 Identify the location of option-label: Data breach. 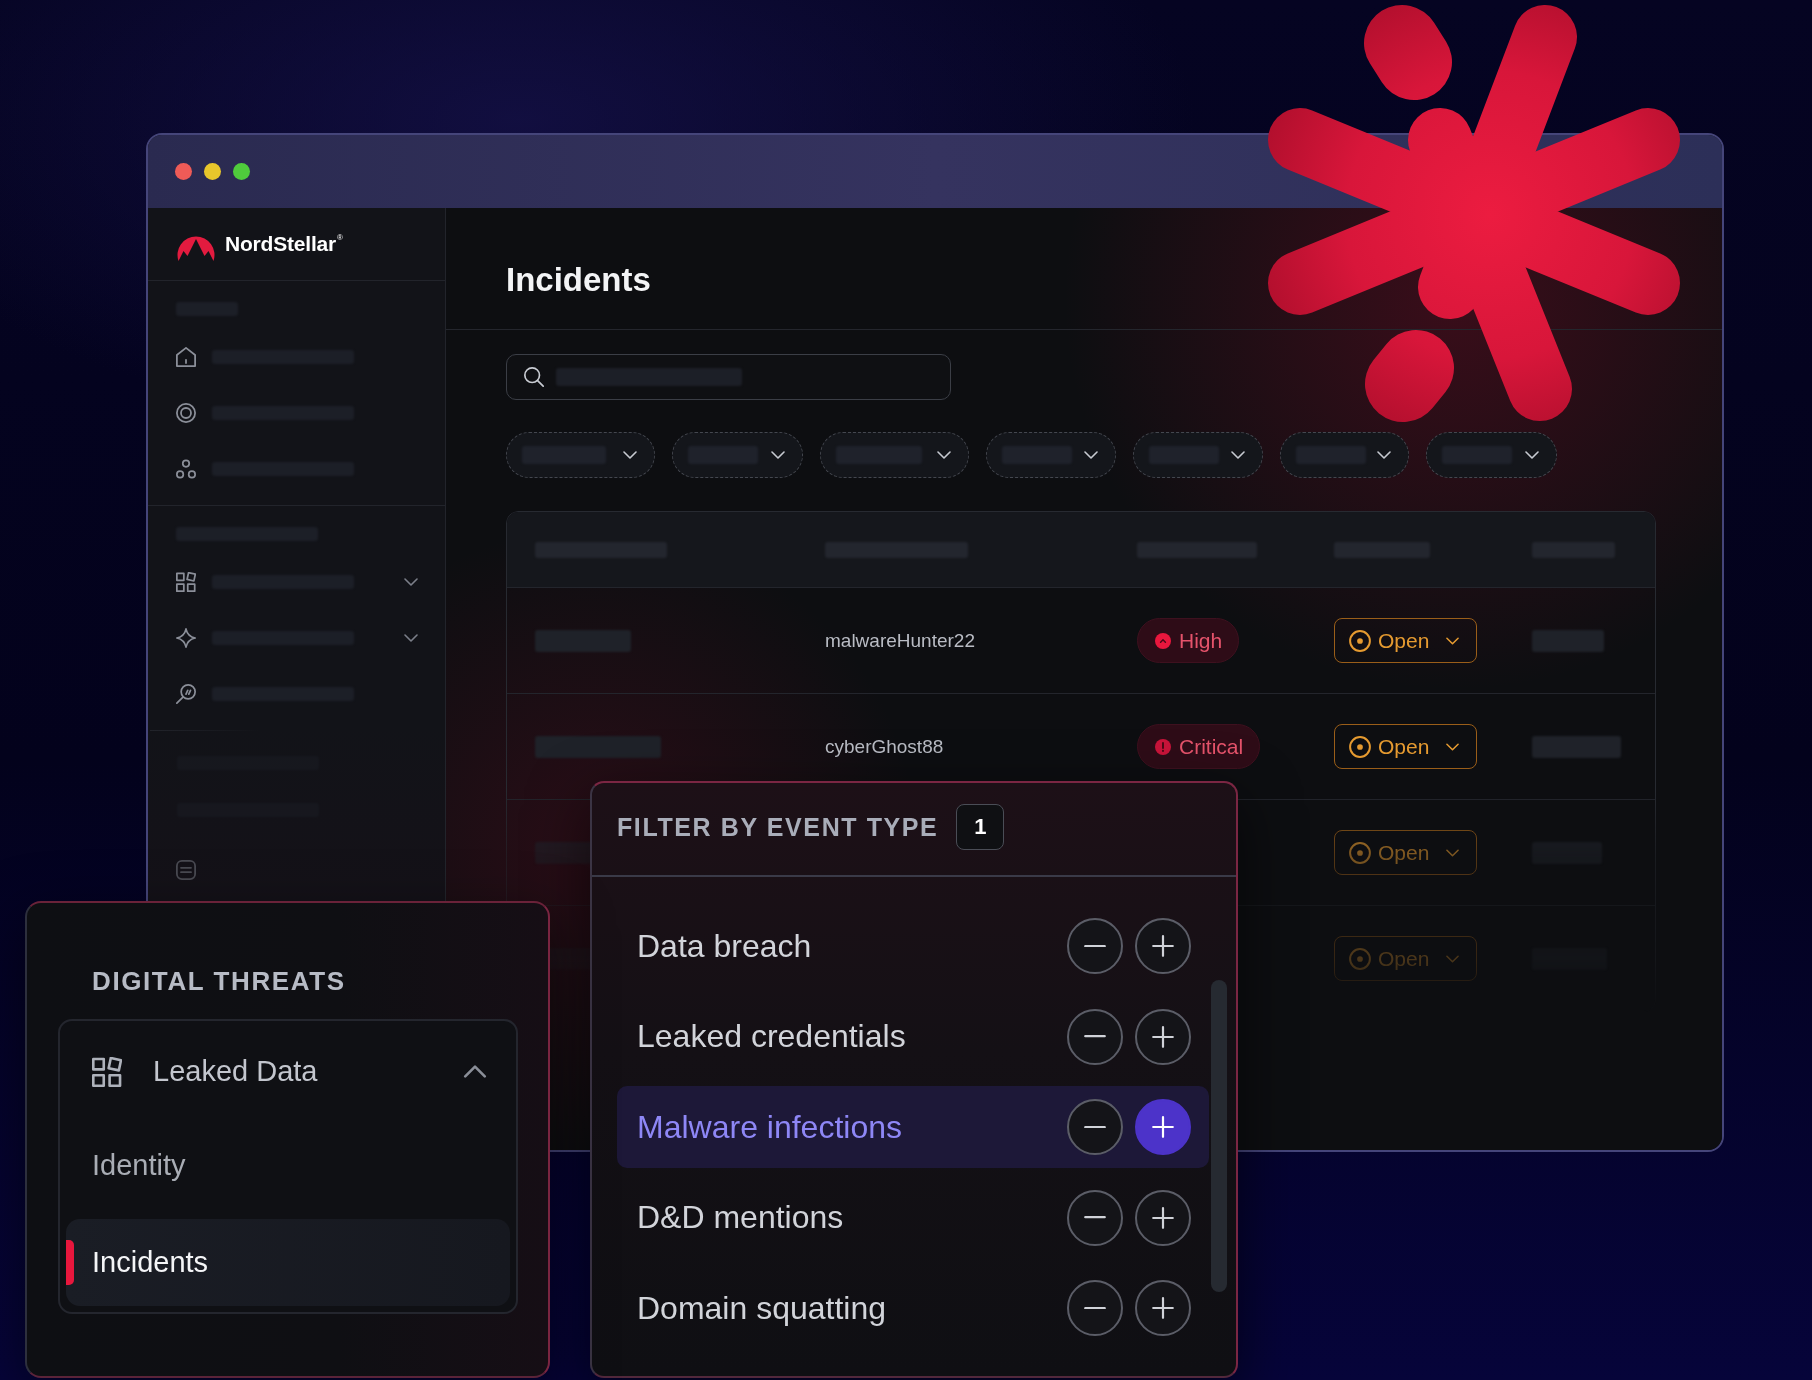
(725, 946).